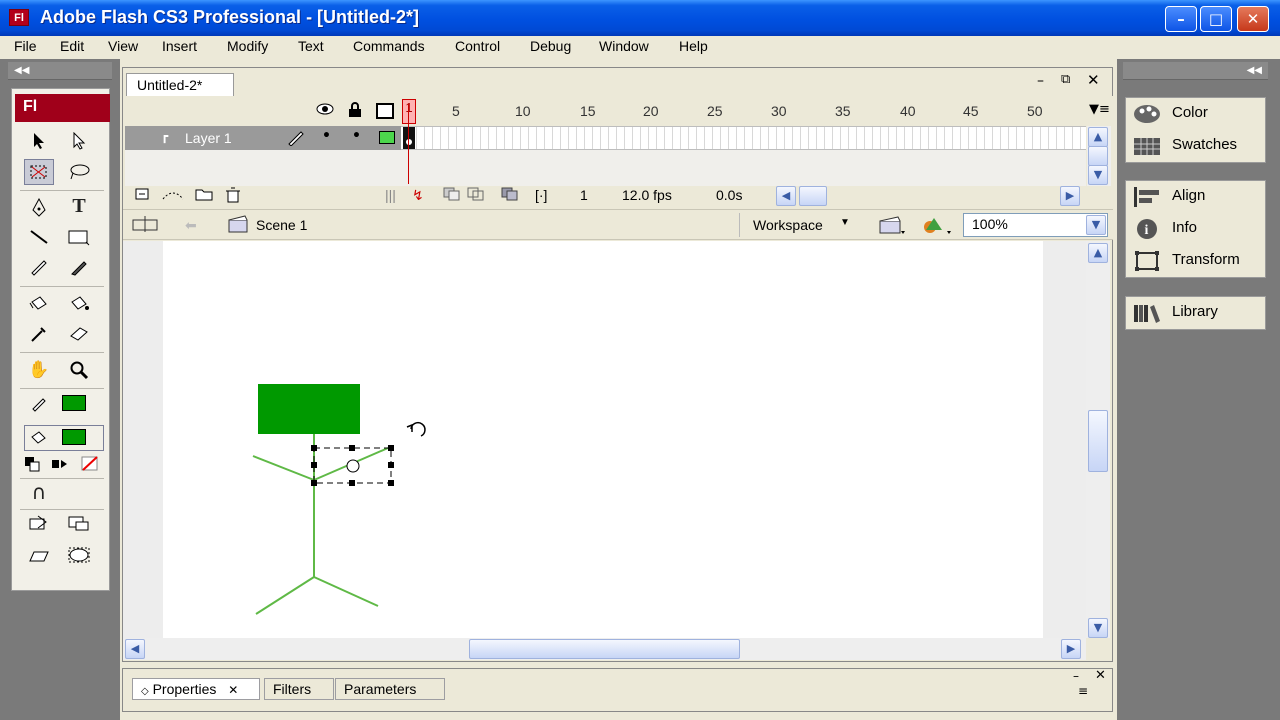 Image resolution: width=1280 pixels, height=720 pixels. I want to click on timeline-scroll-right: ▶, so click(1070, 196).